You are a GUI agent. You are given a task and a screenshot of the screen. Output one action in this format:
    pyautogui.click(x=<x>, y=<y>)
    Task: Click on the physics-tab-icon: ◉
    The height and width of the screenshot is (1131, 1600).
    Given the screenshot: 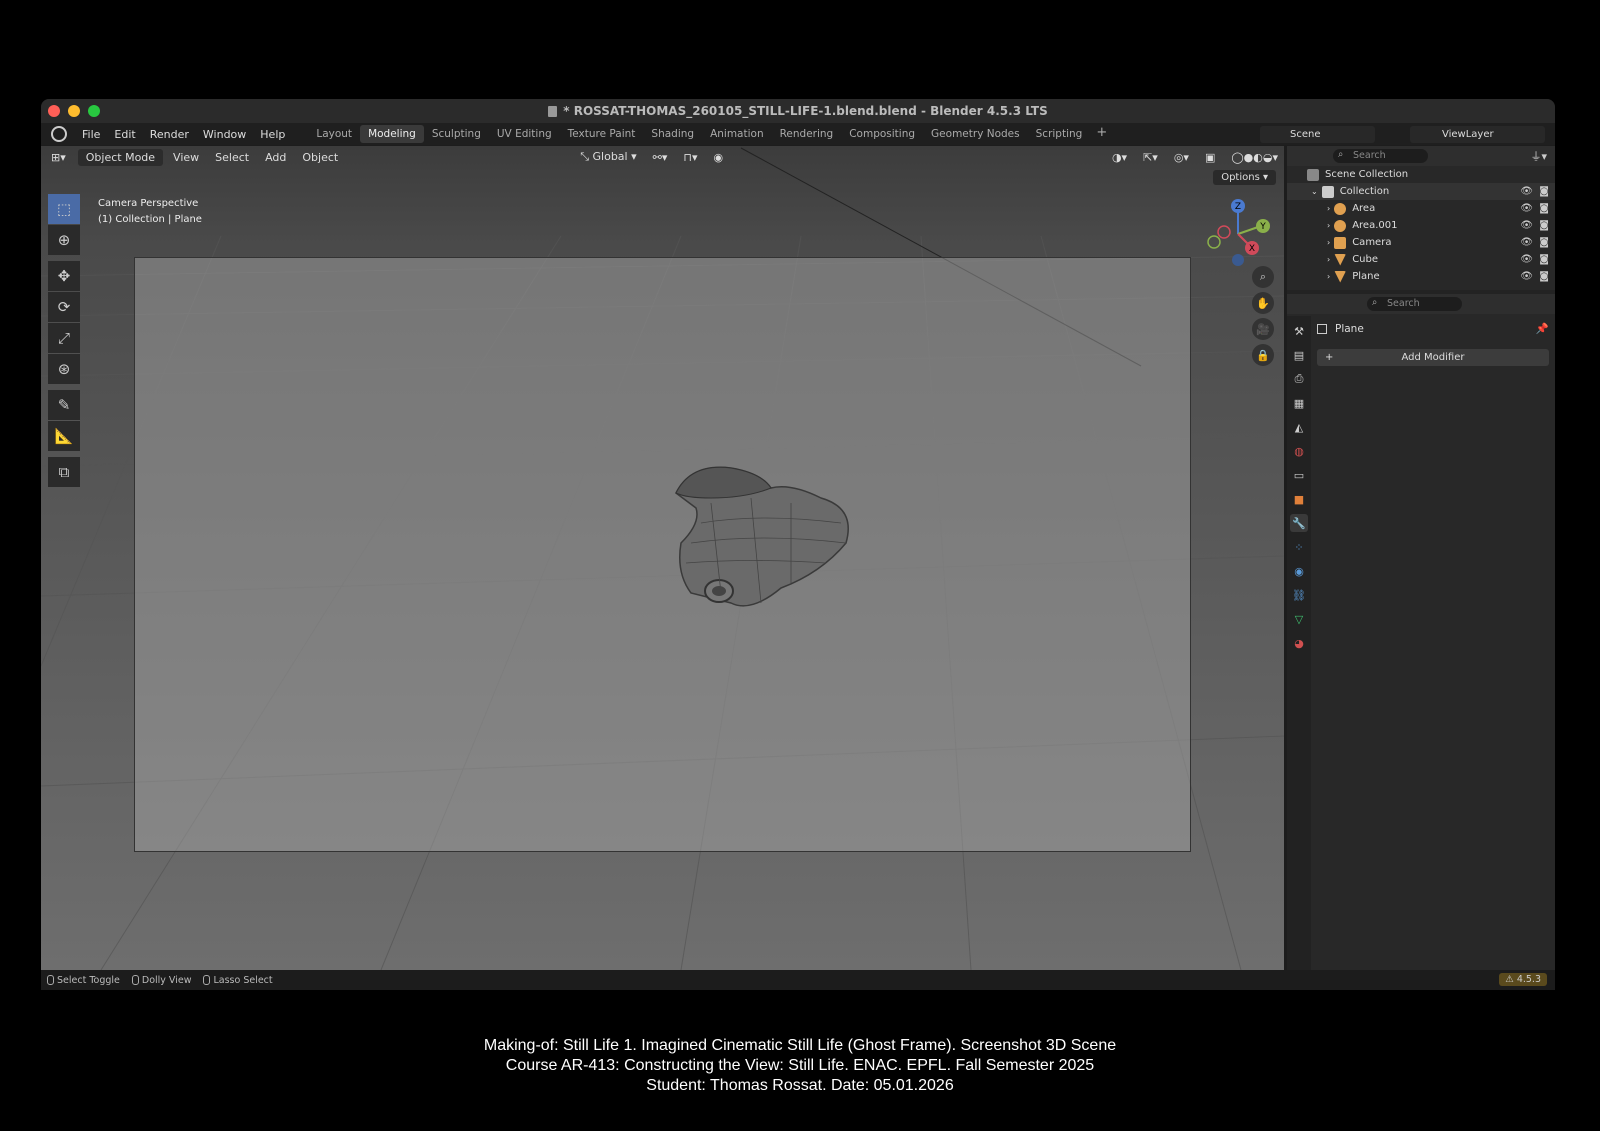 What is the action you would take?
    pyautogui.click(x=1299, y=571)
    